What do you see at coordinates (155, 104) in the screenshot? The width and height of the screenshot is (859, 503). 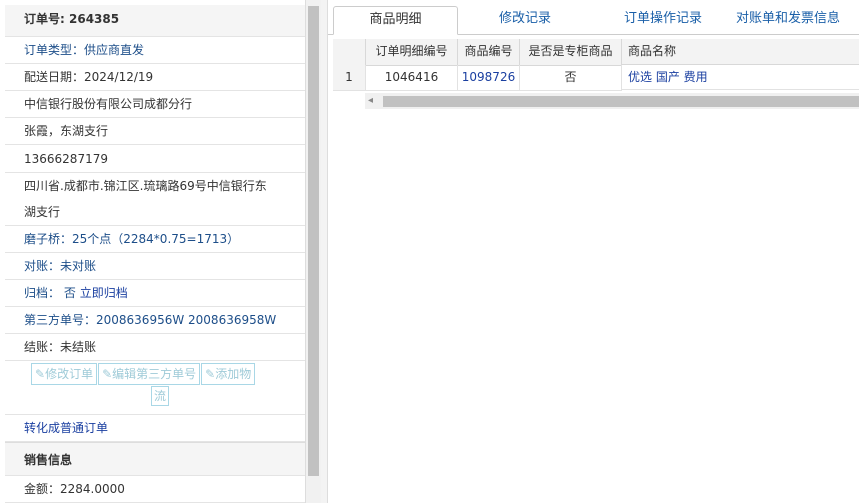 I see `company-name: 中信银行股份有限公司成都分行` at bounding box center [155, 104].